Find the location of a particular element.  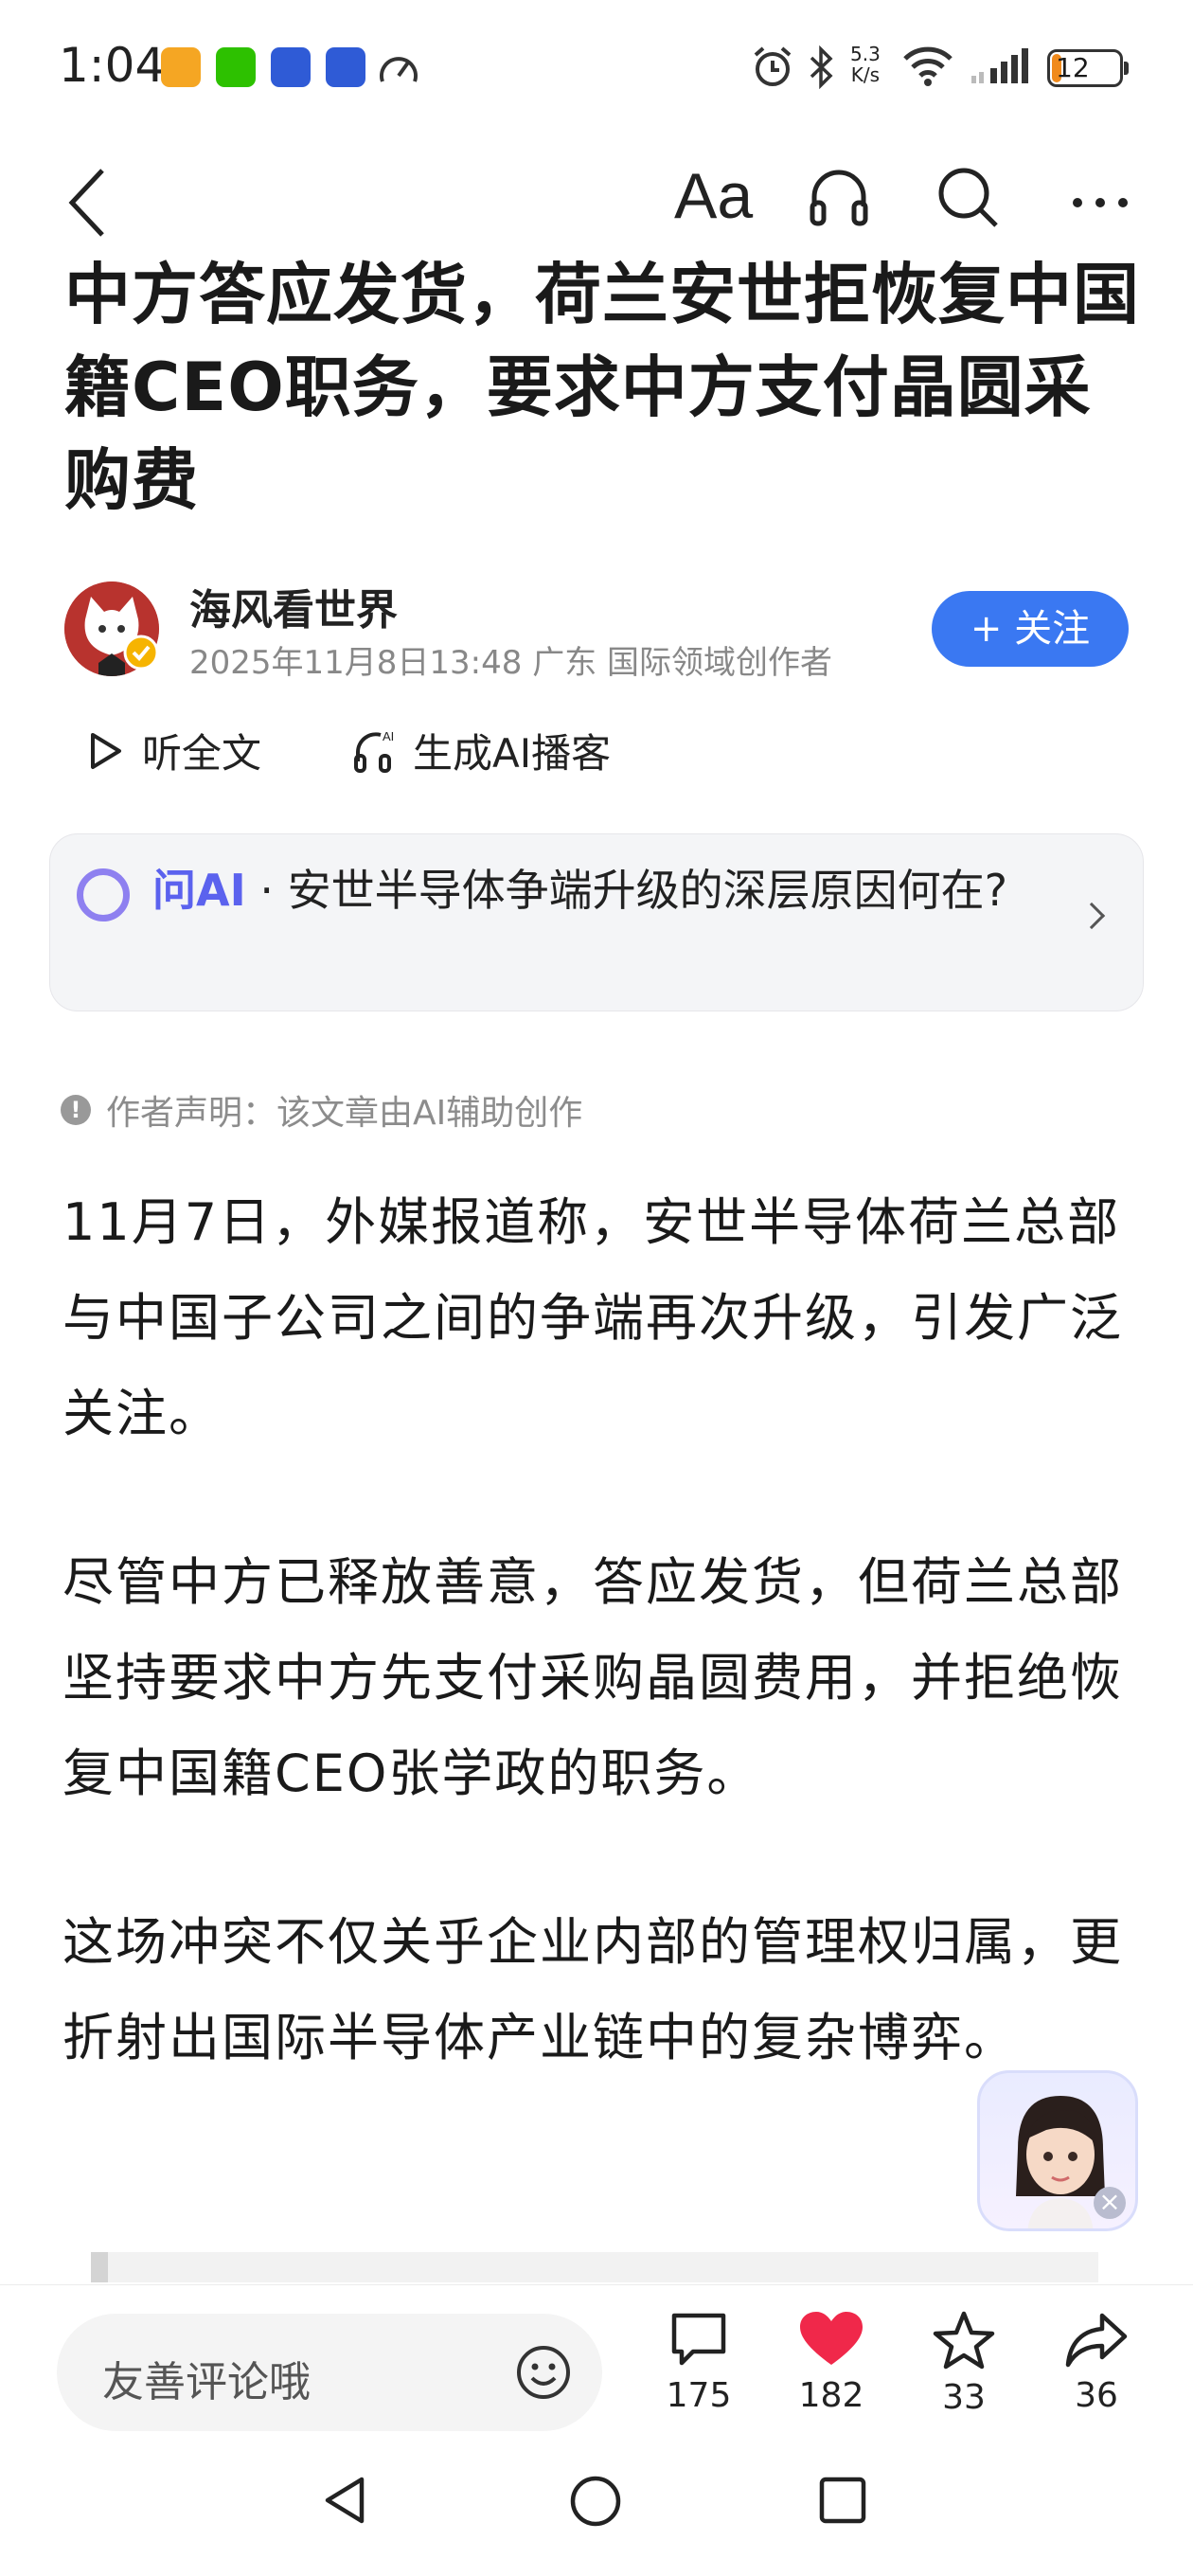

listen-button: 听全文 is located at coordinates (174, 750).